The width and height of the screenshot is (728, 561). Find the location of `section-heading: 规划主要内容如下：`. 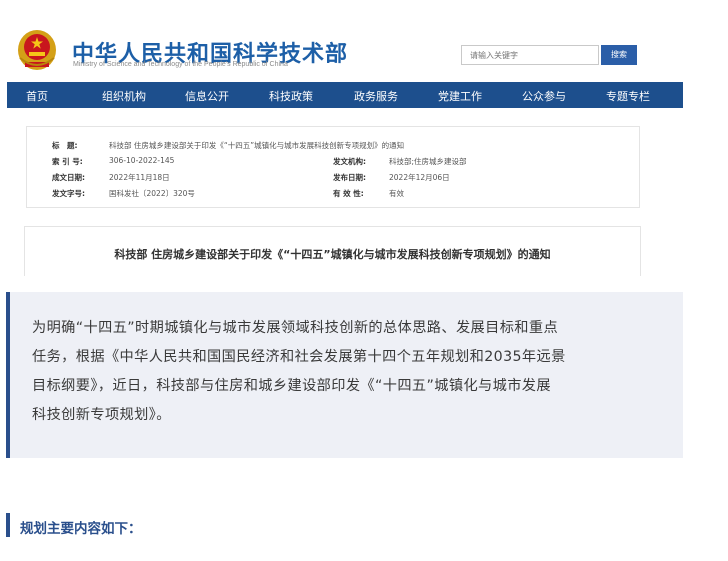

section-heading: 规划主要内容如下： is located at coordinates (81, 529).